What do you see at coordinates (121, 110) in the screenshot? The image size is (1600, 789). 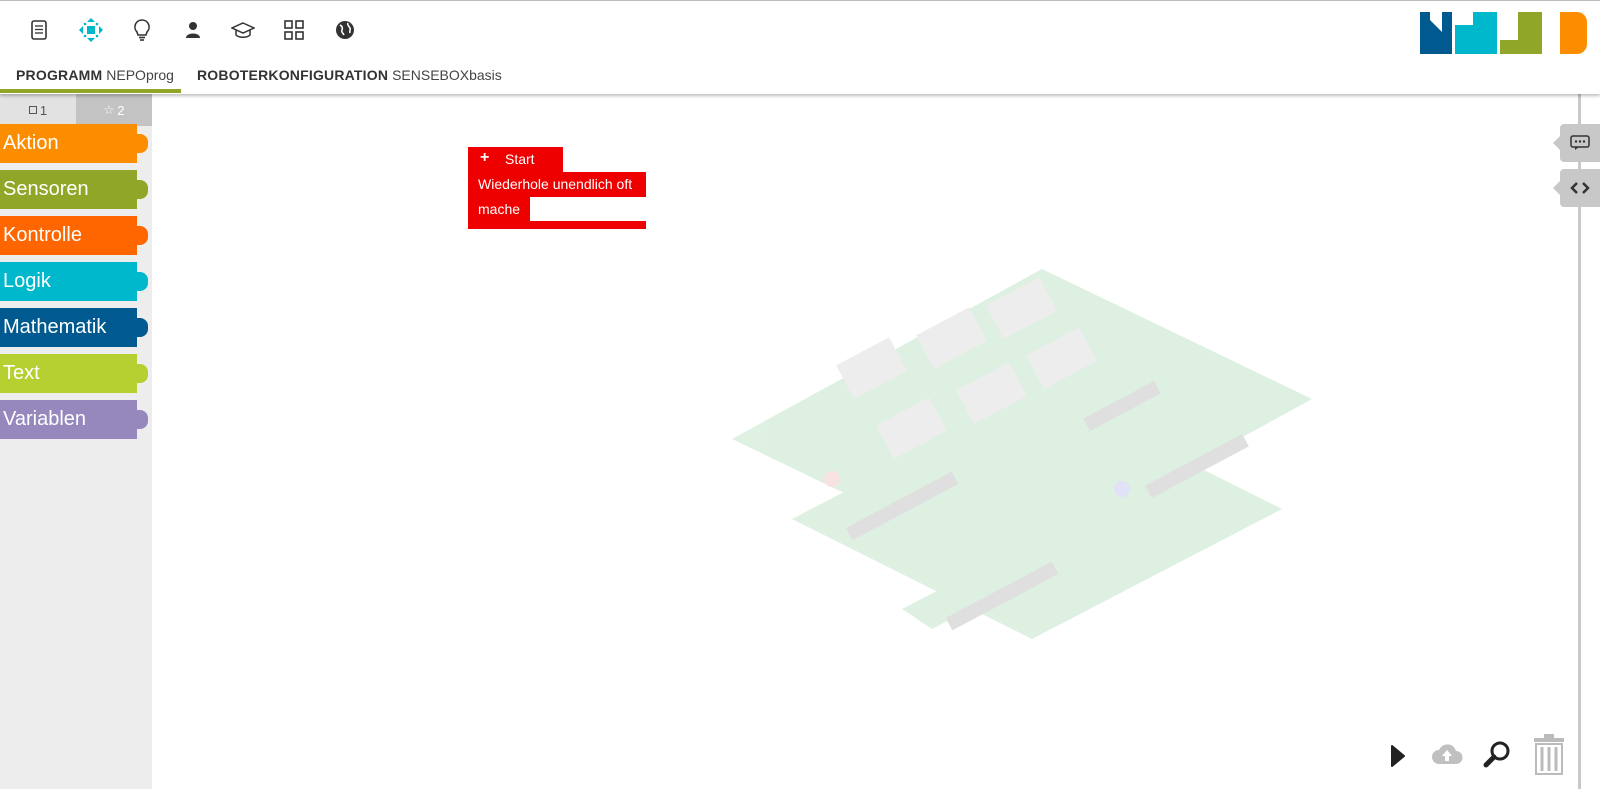 I see `level-label: 2` at bounding box center [121, 110].